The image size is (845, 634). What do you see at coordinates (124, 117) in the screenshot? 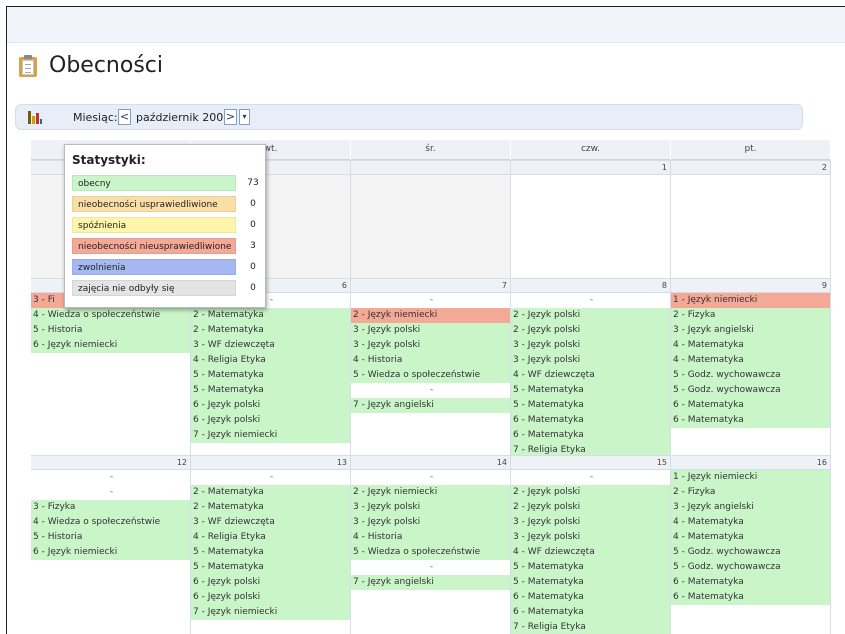
I see `prev-month-button: <` at bounding box center [124, 117].